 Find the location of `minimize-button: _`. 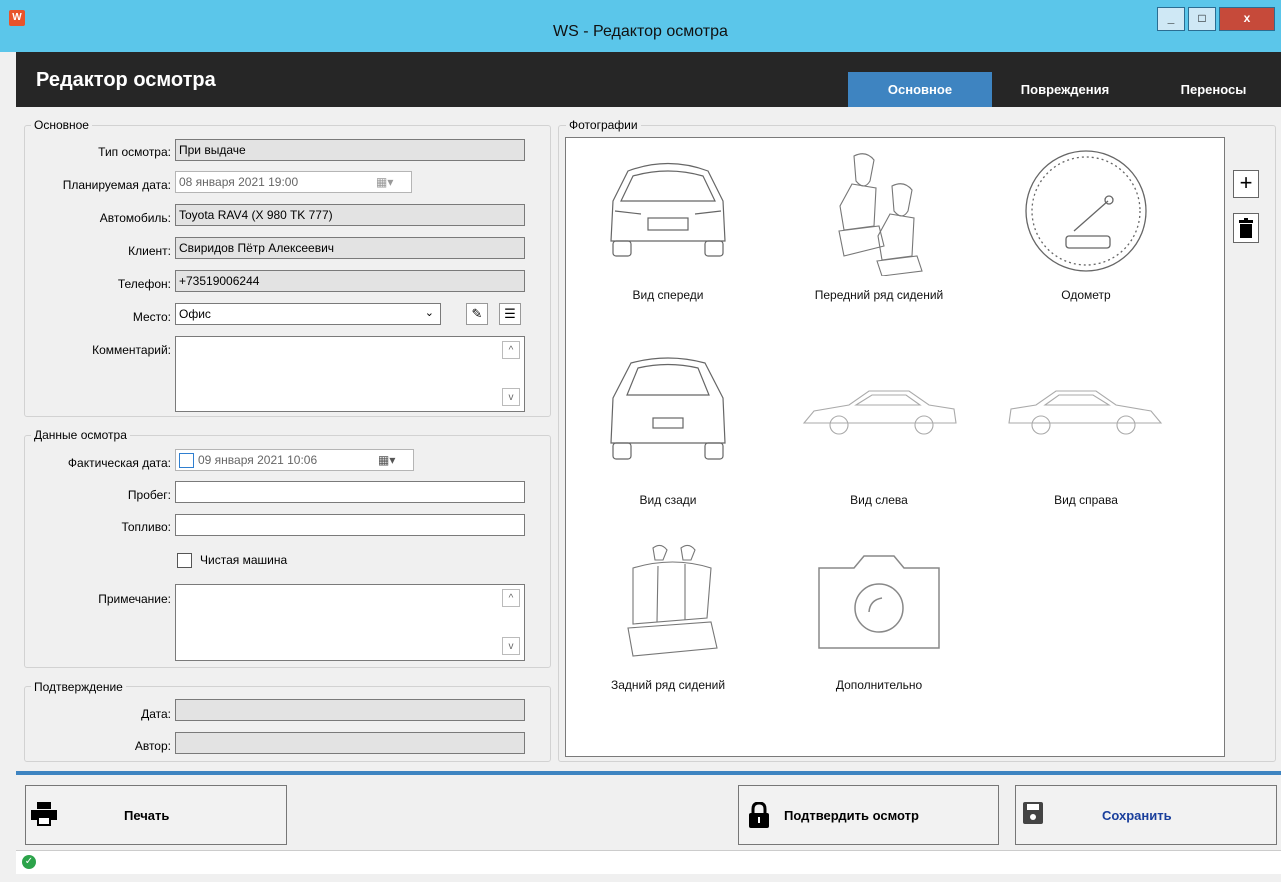

minimize-button: _ is located at coordinates (1171, 19).